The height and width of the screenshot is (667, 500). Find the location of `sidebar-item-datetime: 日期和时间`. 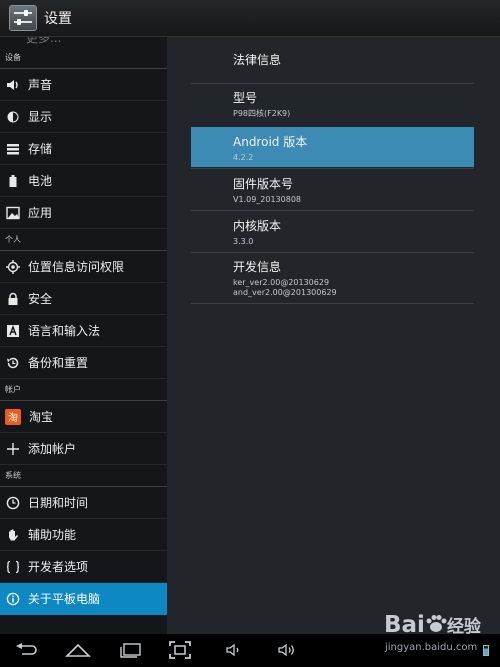

sidebar-item-datetime: 日期和时间 is located at coordinates (83, 503).